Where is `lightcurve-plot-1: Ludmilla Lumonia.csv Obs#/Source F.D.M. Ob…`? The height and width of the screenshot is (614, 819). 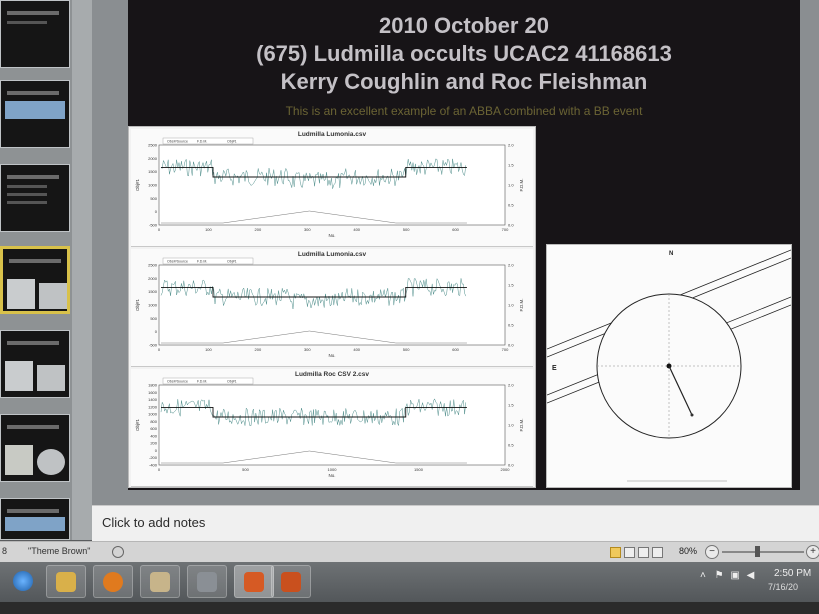 lightcurve-plot-1: Ludmilla Lumonia.csv Obs#/Source F.D.M. Ob… is located at coordinates (332, 188).